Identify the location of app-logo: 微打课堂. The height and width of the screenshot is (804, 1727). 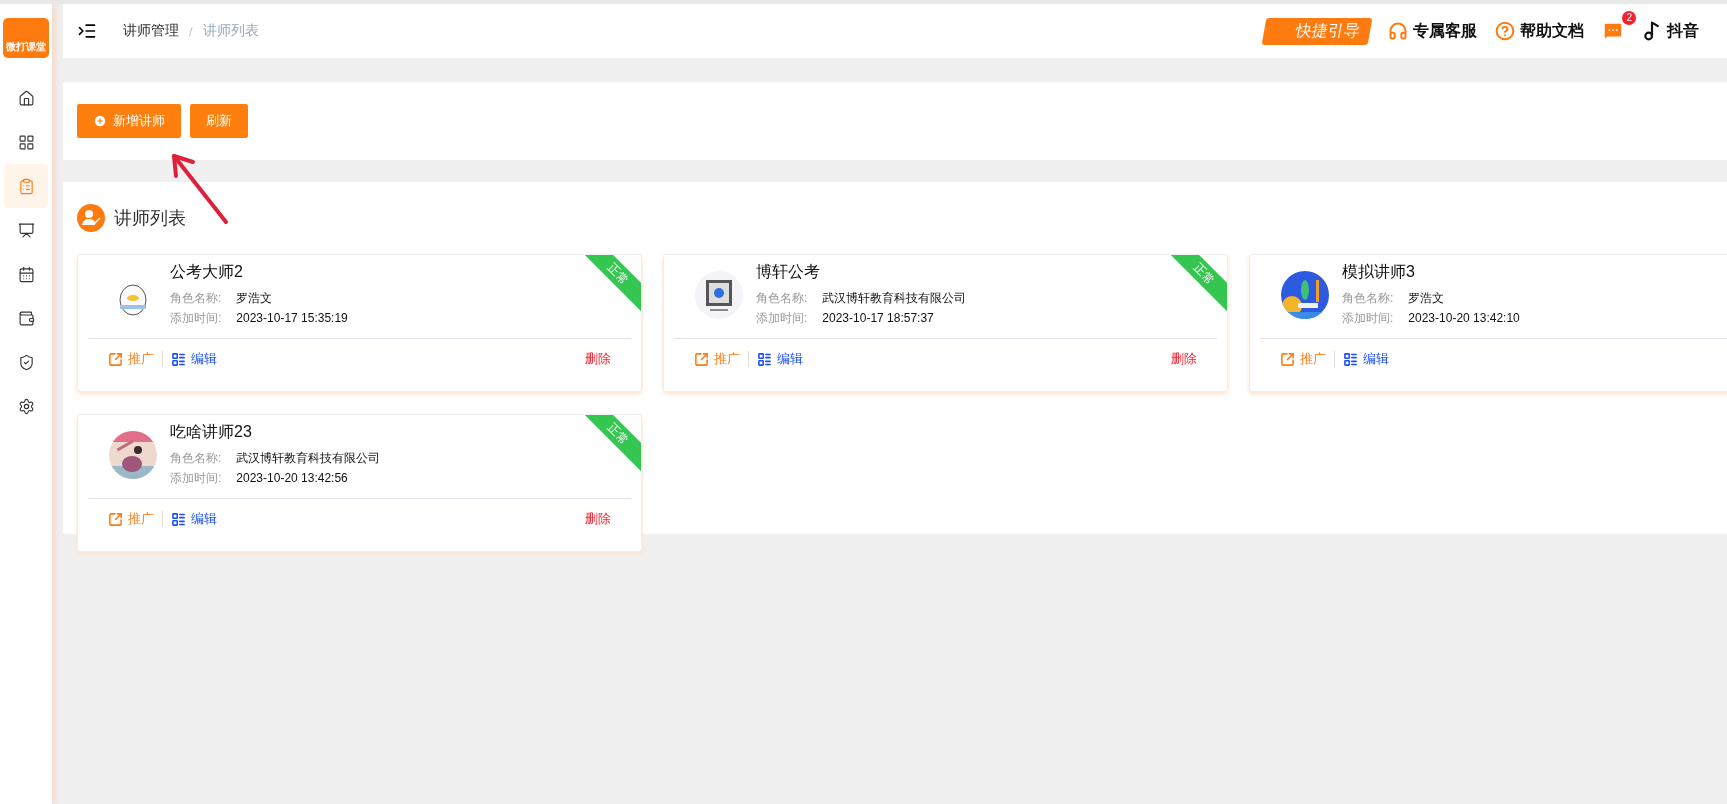
(26, 38).